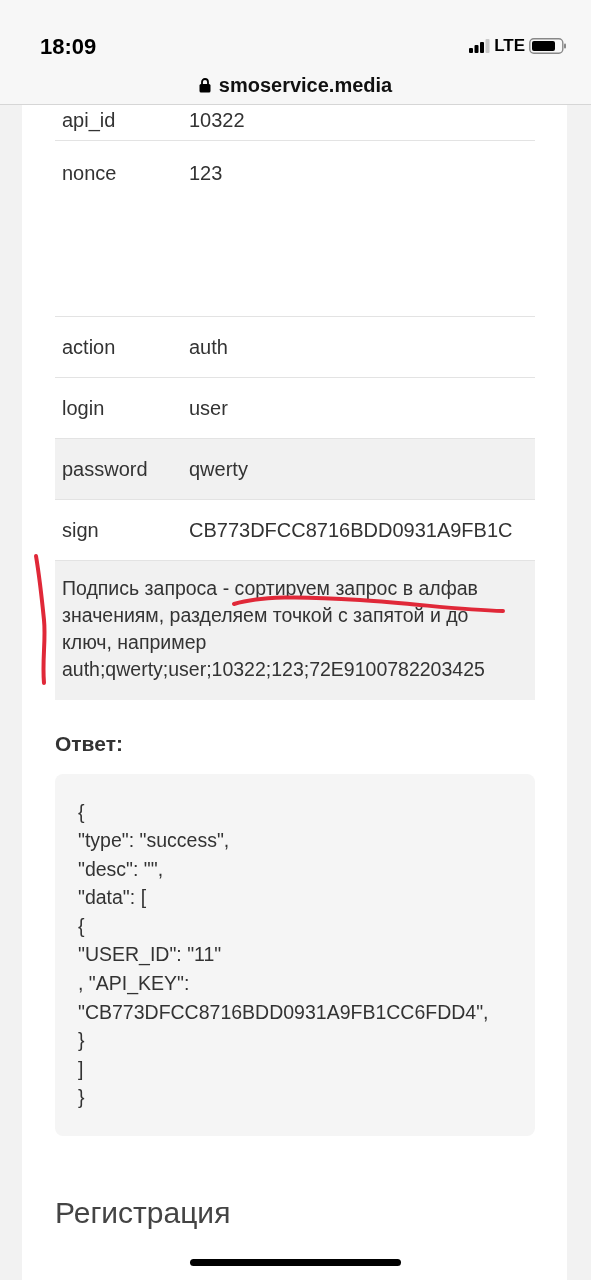  Describe the element at coordinates (217, 120) in the screenshot. I see `param-value: 10322` at that location.